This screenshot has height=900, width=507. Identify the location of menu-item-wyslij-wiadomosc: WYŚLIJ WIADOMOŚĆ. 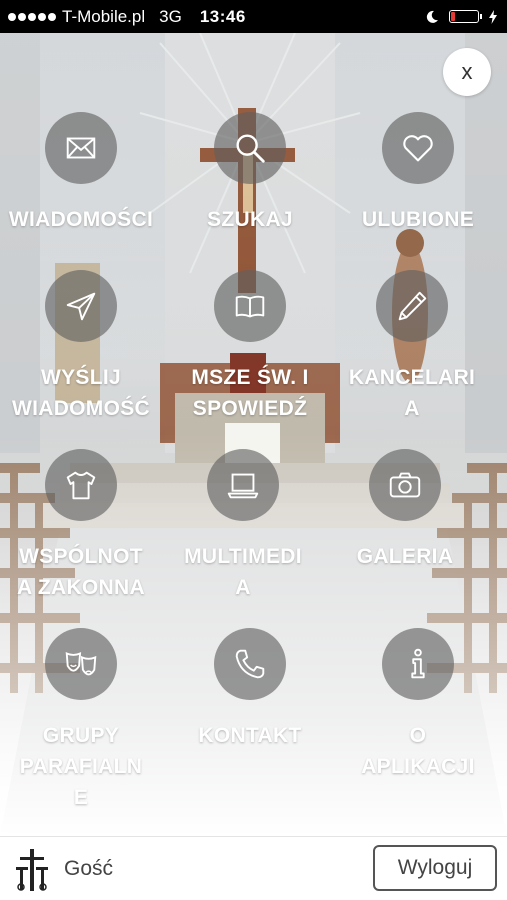
(81, 347).